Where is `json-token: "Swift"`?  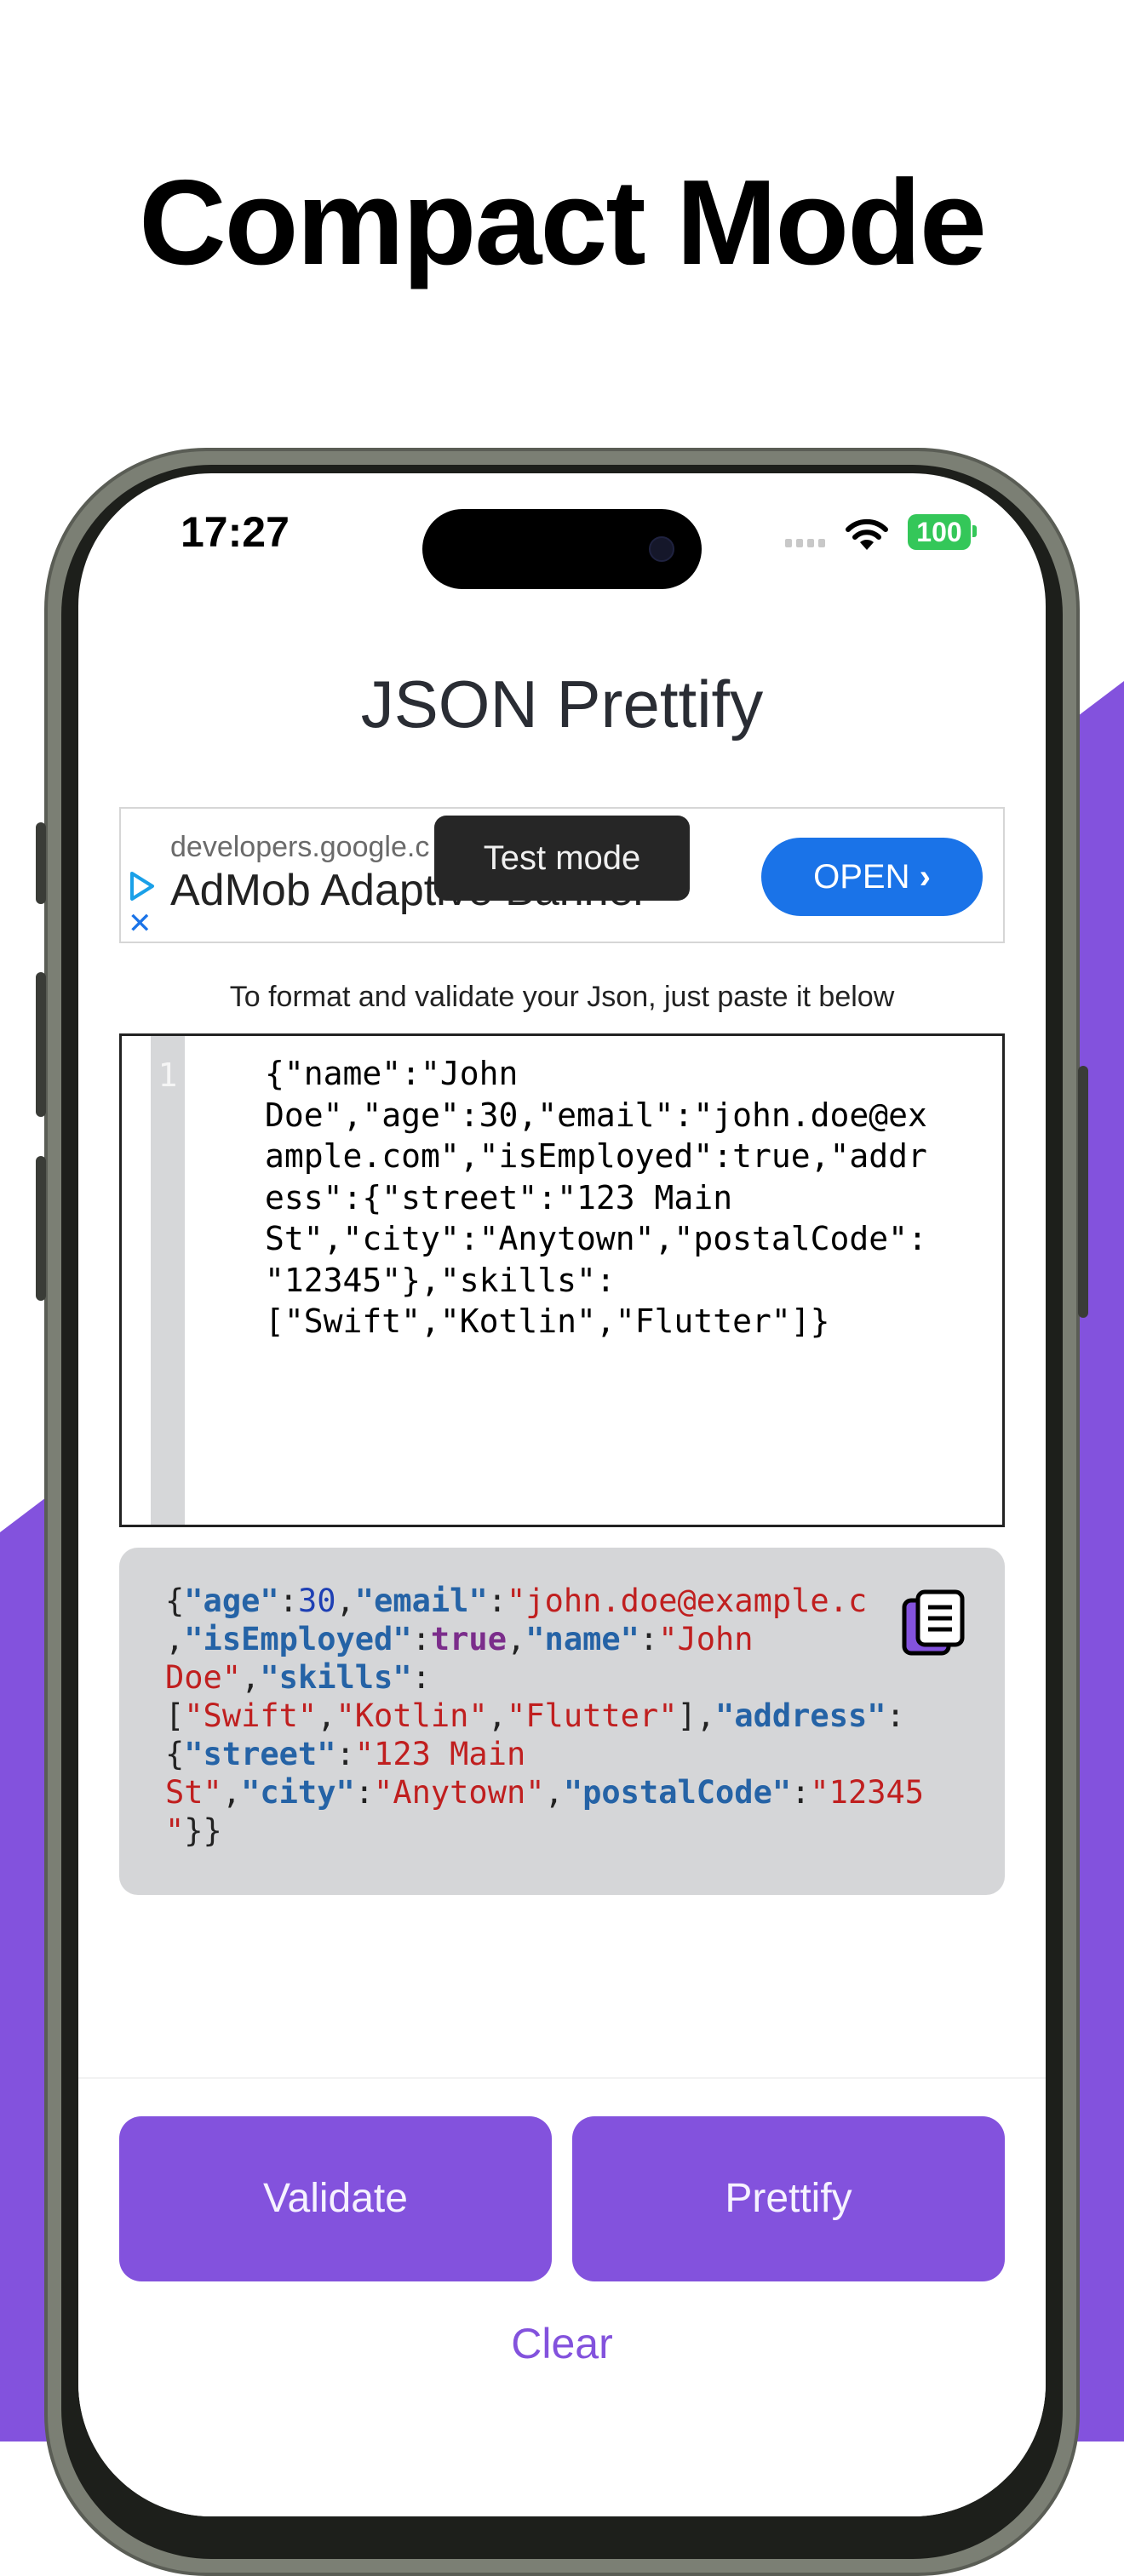
json-token: "Swift" is located at coordinates (251, 1716).